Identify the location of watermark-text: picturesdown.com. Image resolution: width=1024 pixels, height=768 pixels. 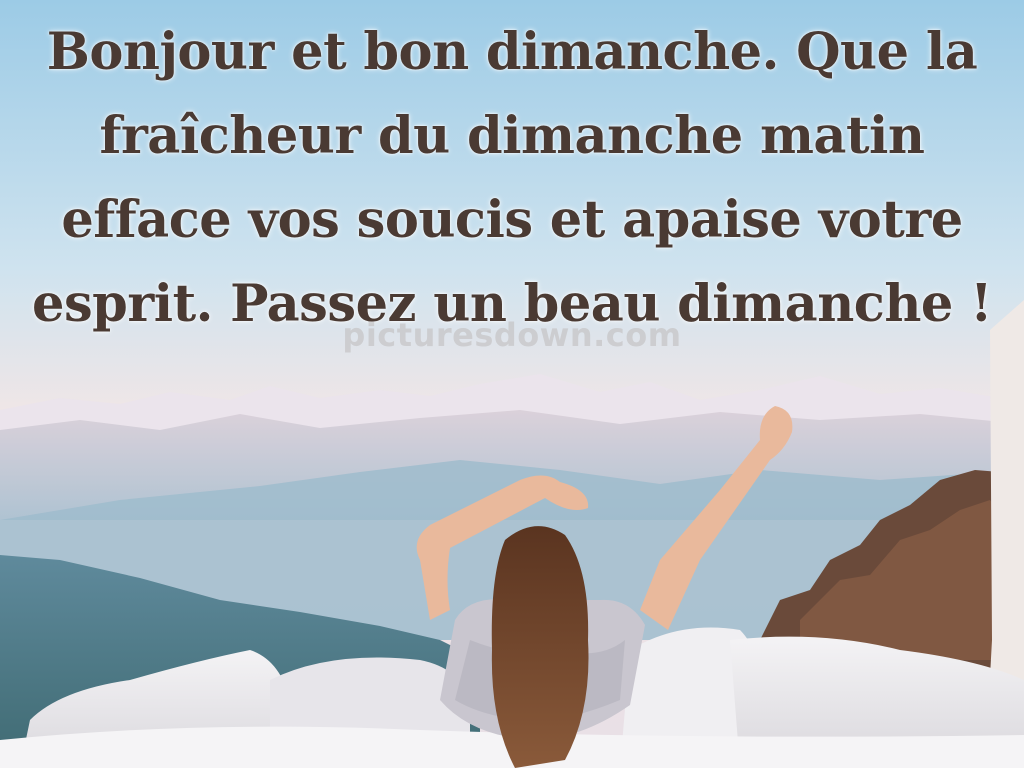
(512, 335).